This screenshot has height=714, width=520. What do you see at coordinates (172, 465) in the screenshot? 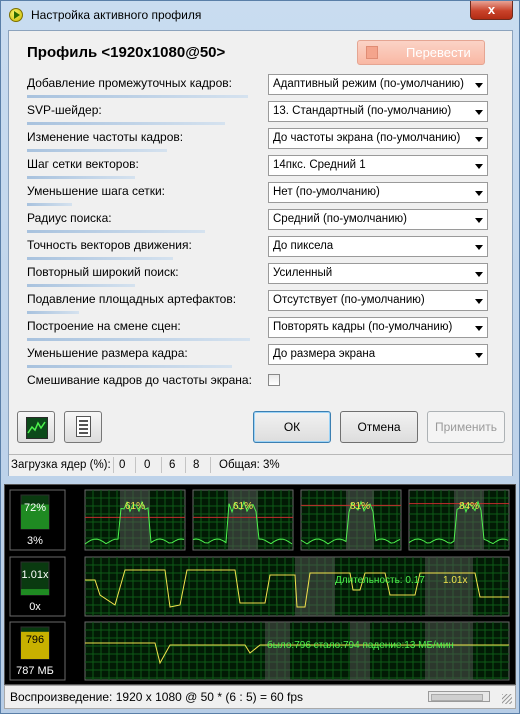
I see `core-load-value: 6` at bounding box center [172, 465].